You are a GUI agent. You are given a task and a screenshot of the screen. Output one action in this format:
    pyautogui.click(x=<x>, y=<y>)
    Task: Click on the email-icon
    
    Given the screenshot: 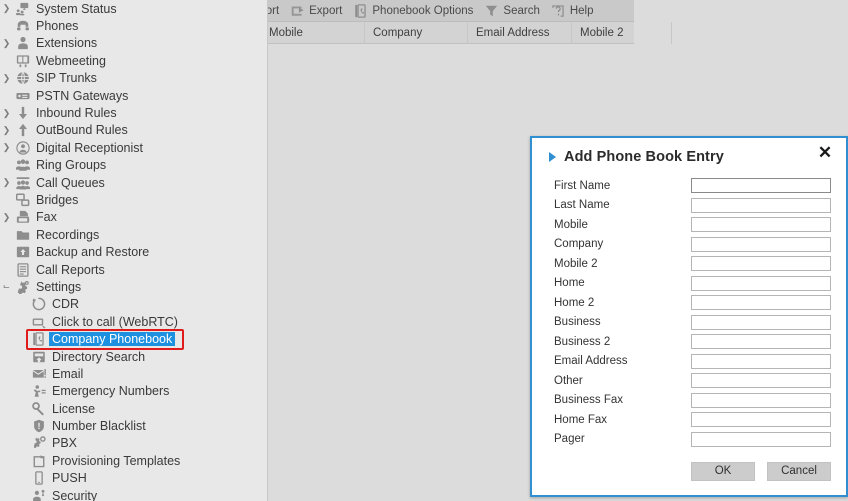 What is the action you would take?
    pyautogui.click(x=38, y=373)
    